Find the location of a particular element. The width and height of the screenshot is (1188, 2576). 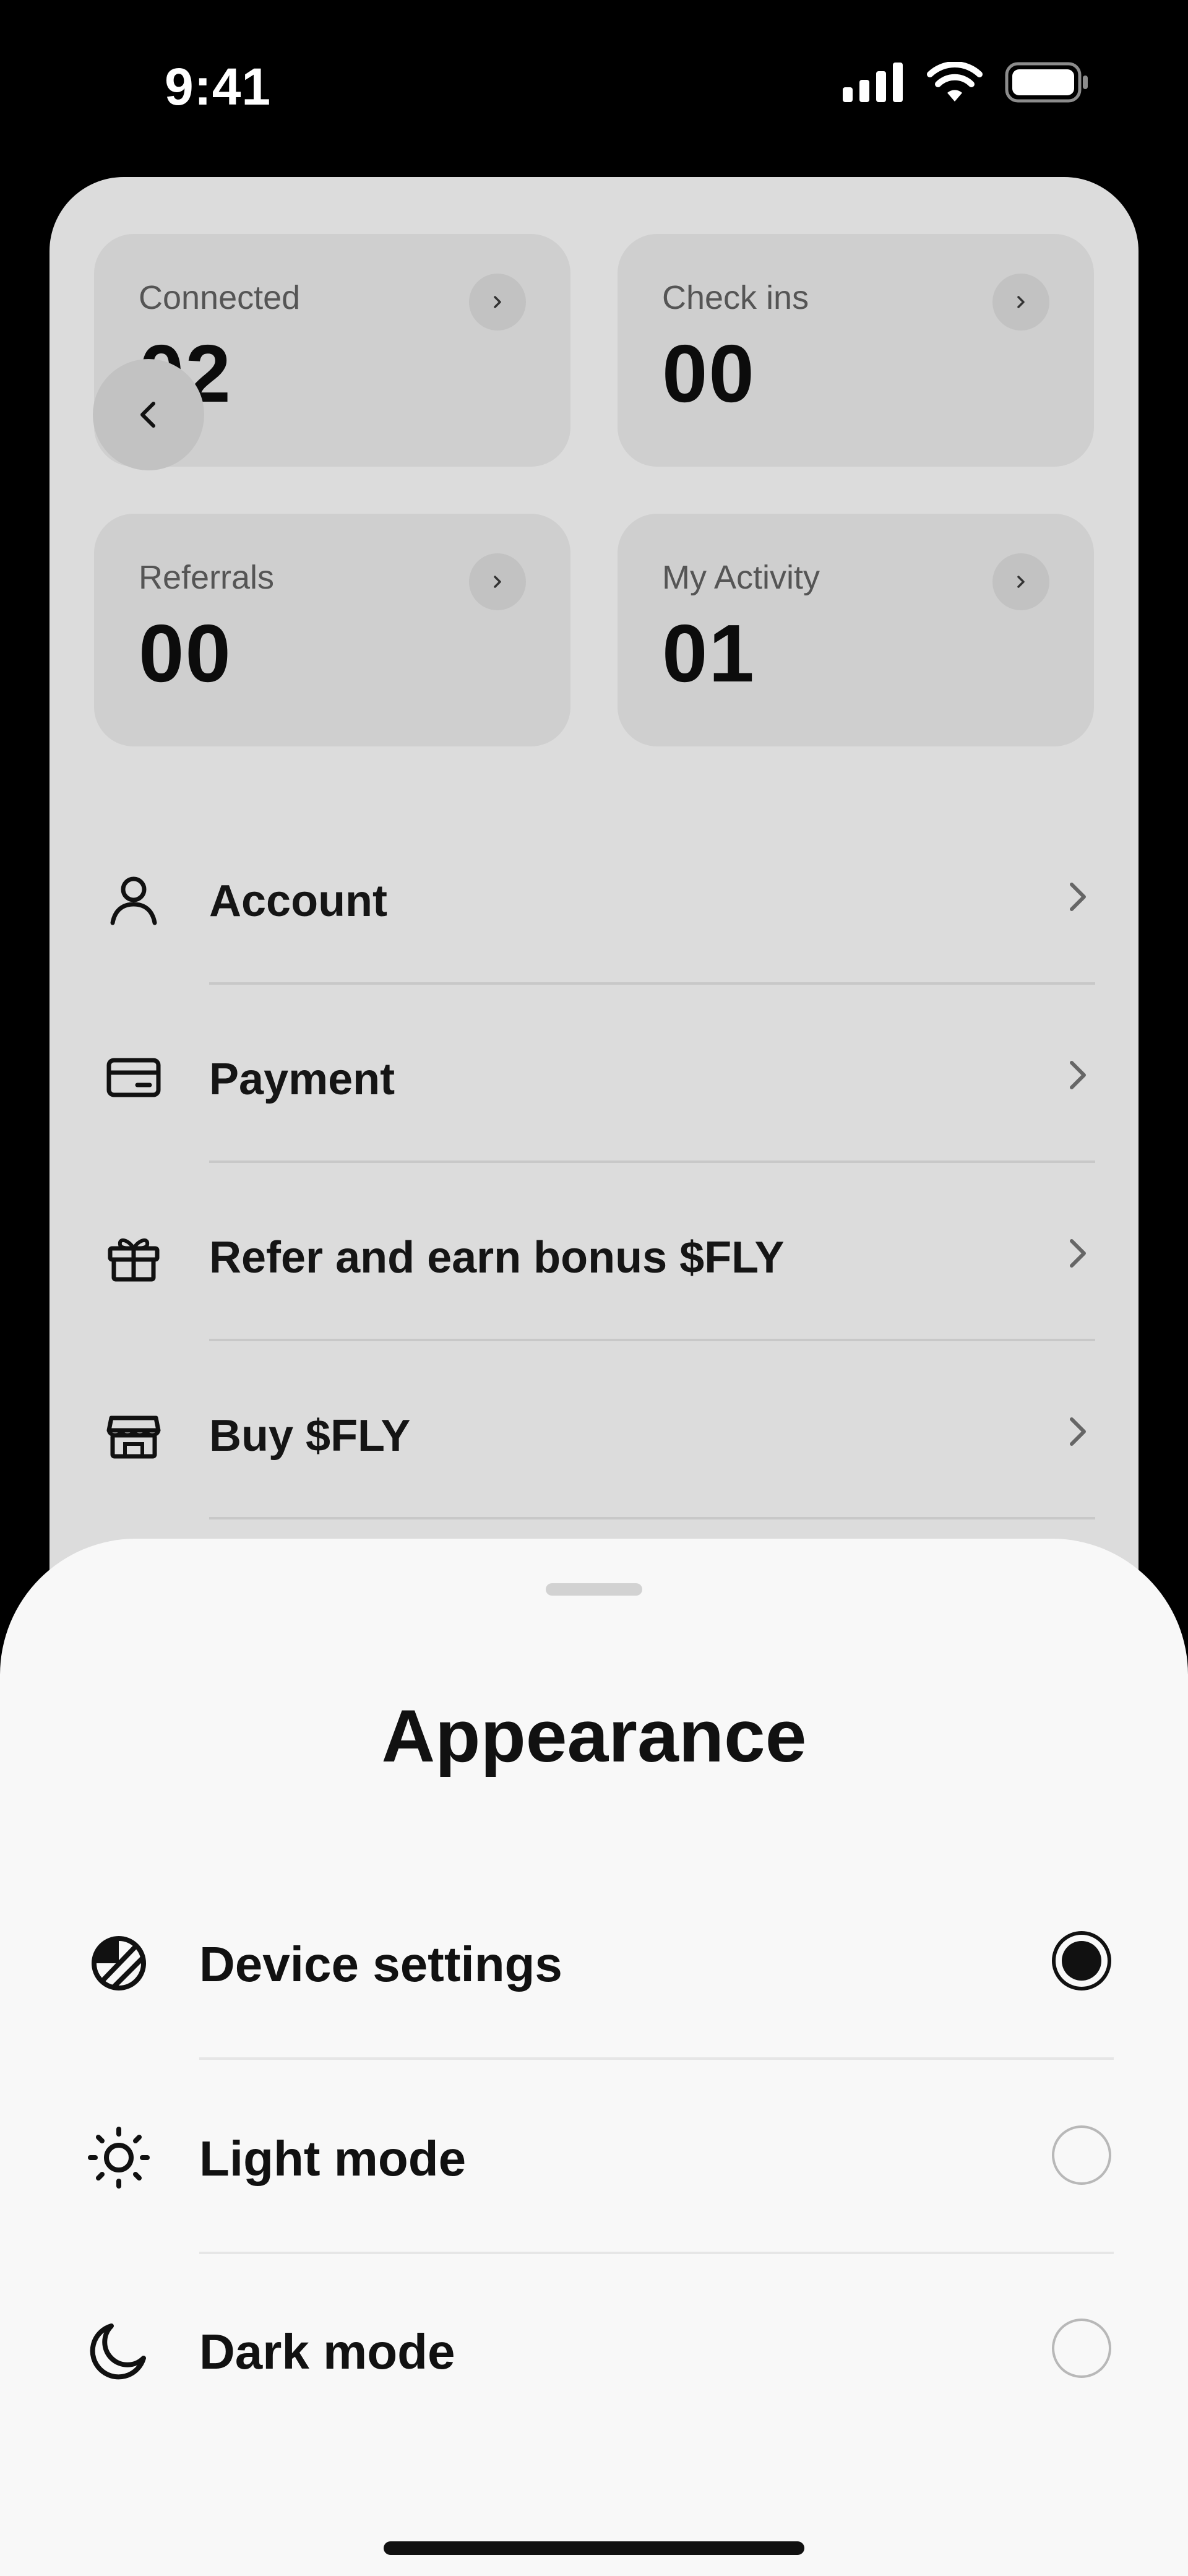

credit-card-icon is located at coordinates (133, 1077).